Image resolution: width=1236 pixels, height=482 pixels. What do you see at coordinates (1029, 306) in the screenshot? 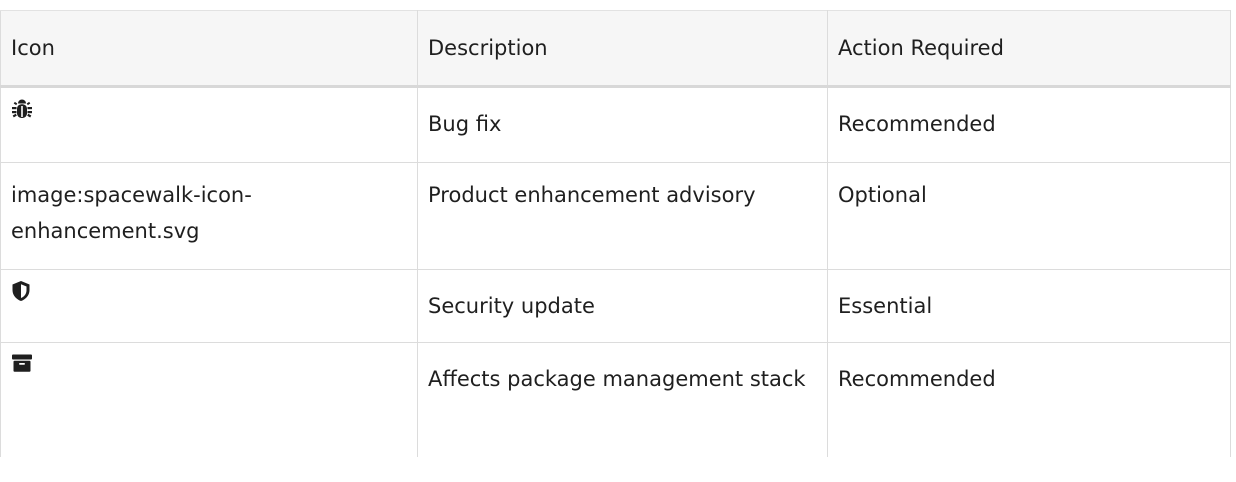
I see `action-cell: Essential` at bounding box center [1029, 306].